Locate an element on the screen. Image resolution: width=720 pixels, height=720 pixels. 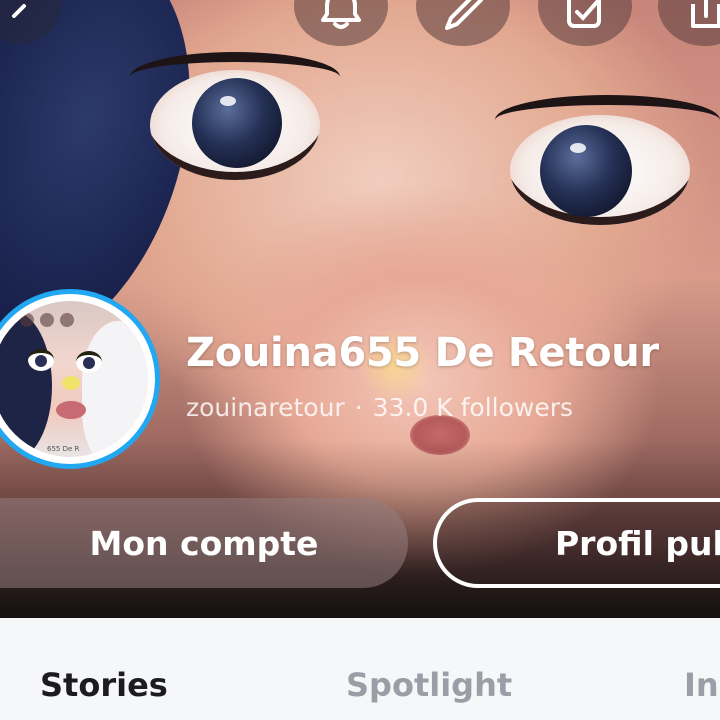
avatar-mini-bell-icon is located at coordinates (27, 320).